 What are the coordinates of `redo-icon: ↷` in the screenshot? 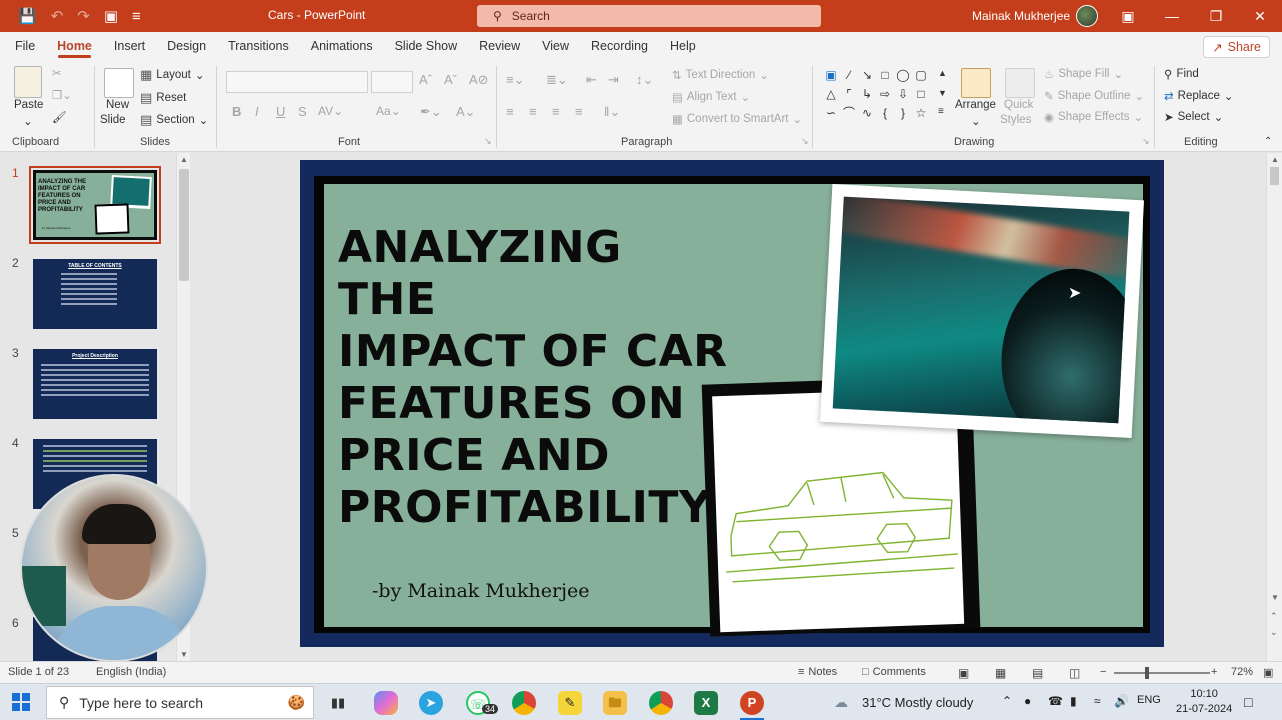 It's located at (83, 16).